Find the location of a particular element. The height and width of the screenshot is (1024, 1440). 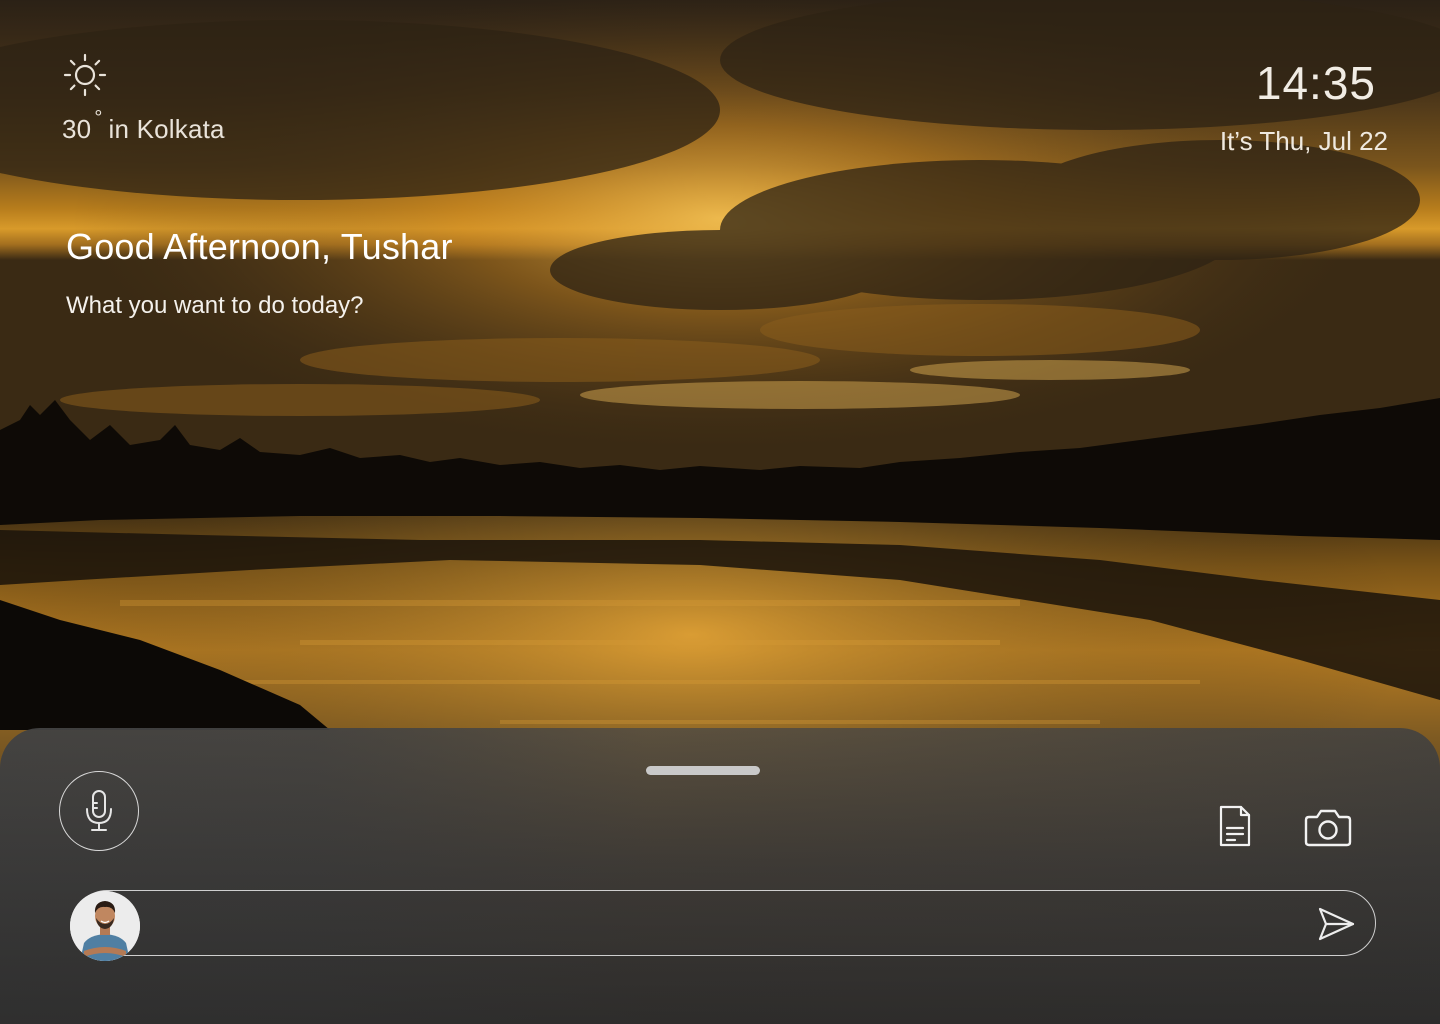

microphone-button is located at coordinates (99, 811).